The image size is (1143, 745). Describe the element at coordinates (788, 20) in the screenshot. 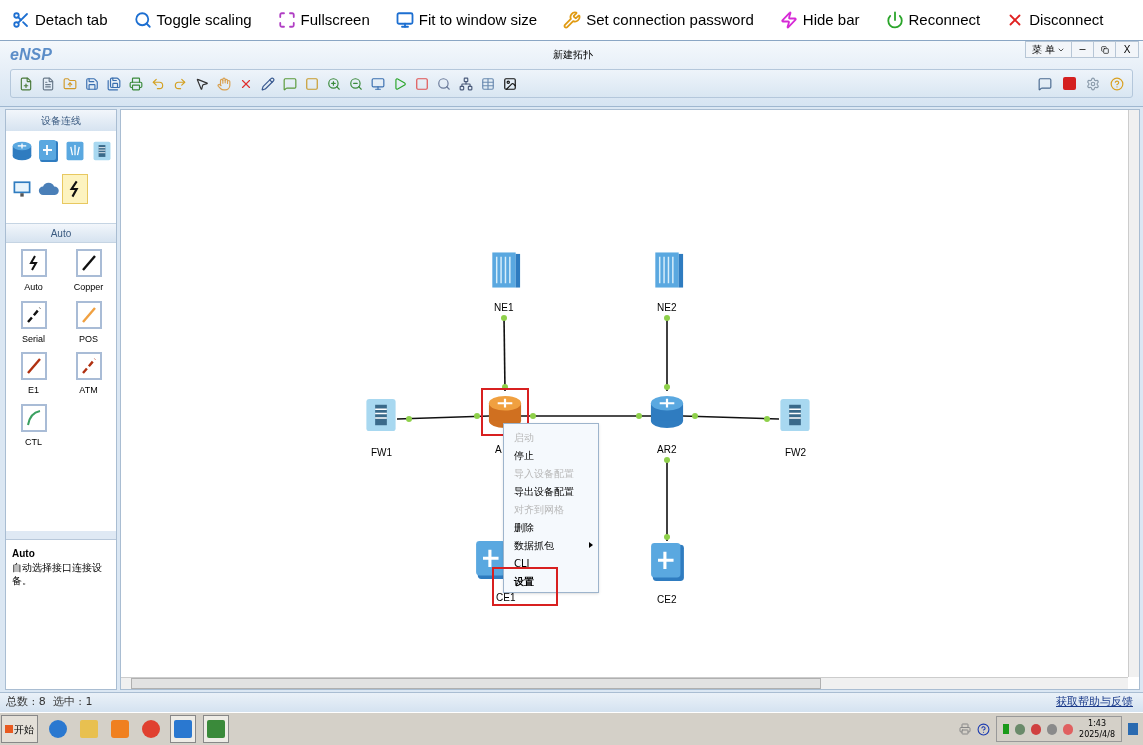

I see `lightning-icon` at that location.